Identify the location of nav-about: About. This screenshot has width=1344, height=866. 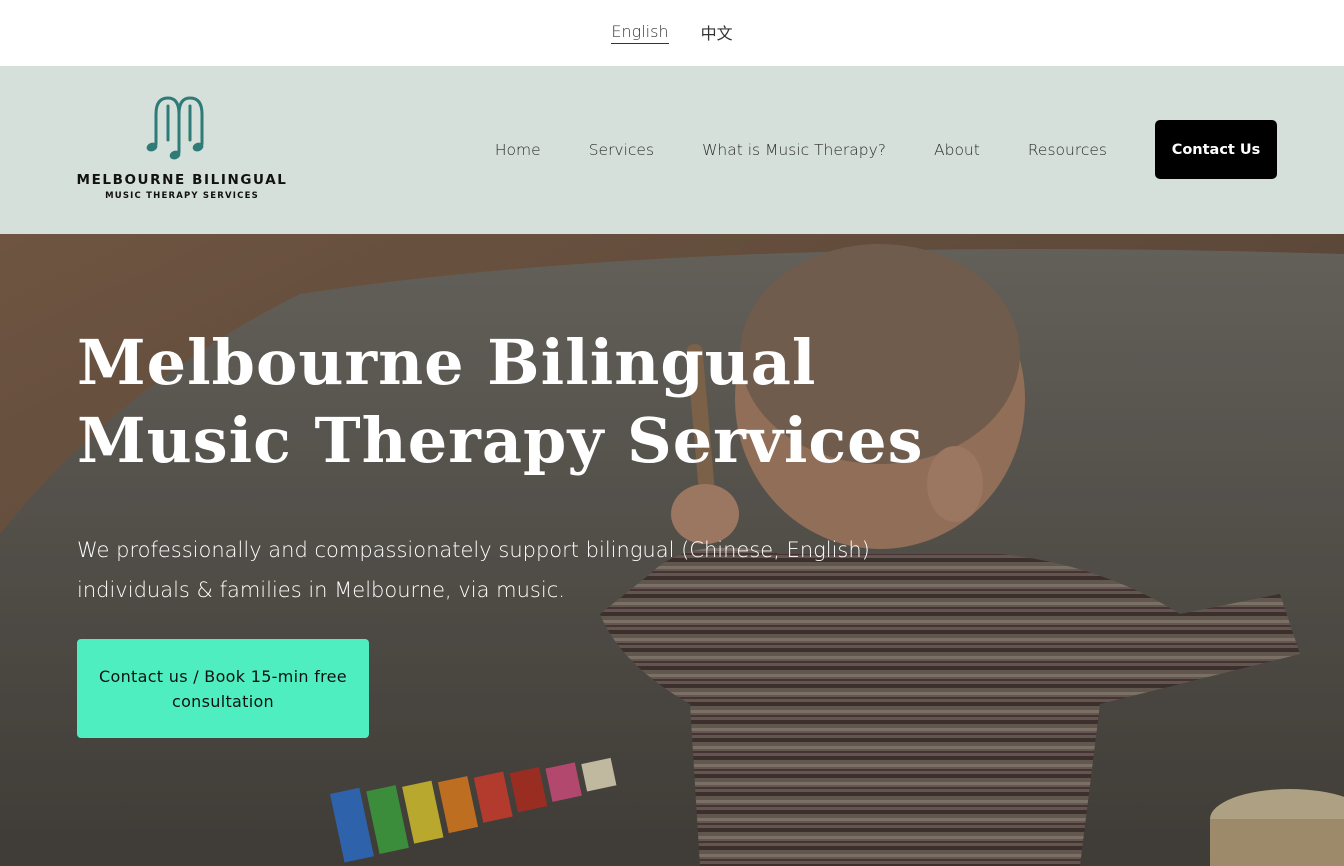
(957, 150).